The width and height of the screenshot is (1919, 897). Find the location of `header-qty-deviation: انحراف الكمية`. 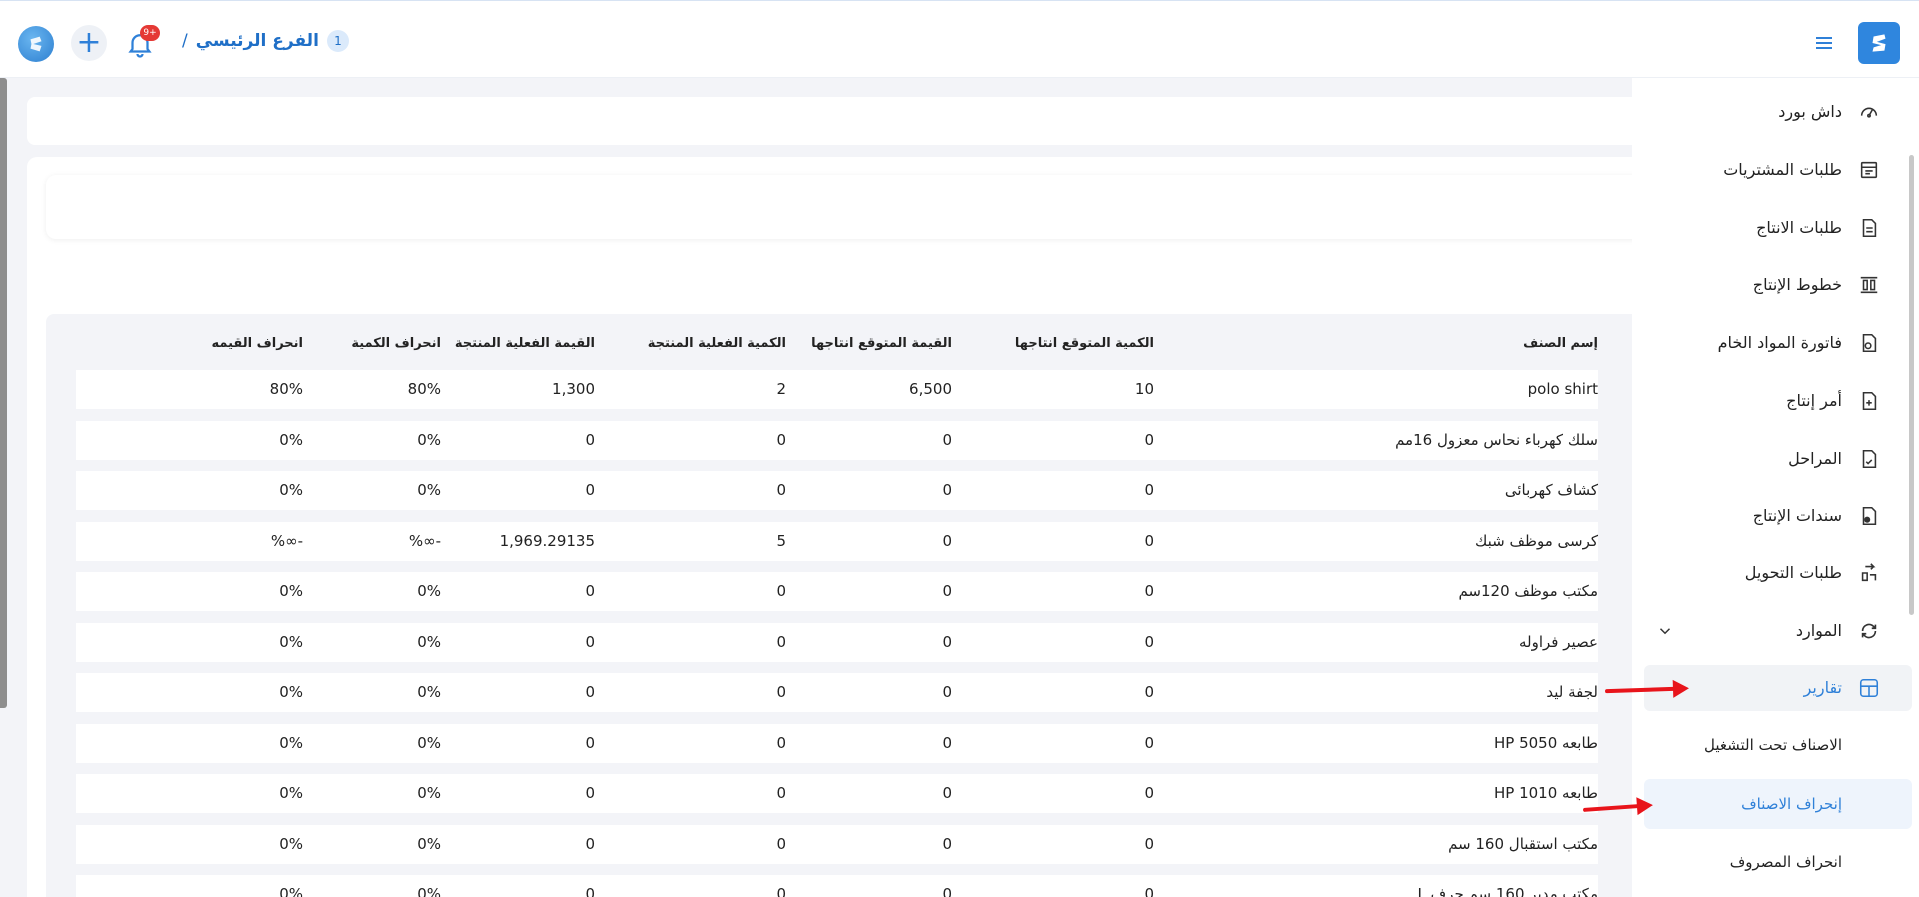

header-qty-deviation: انحراف الكمية is located at coordinates (396, 343).